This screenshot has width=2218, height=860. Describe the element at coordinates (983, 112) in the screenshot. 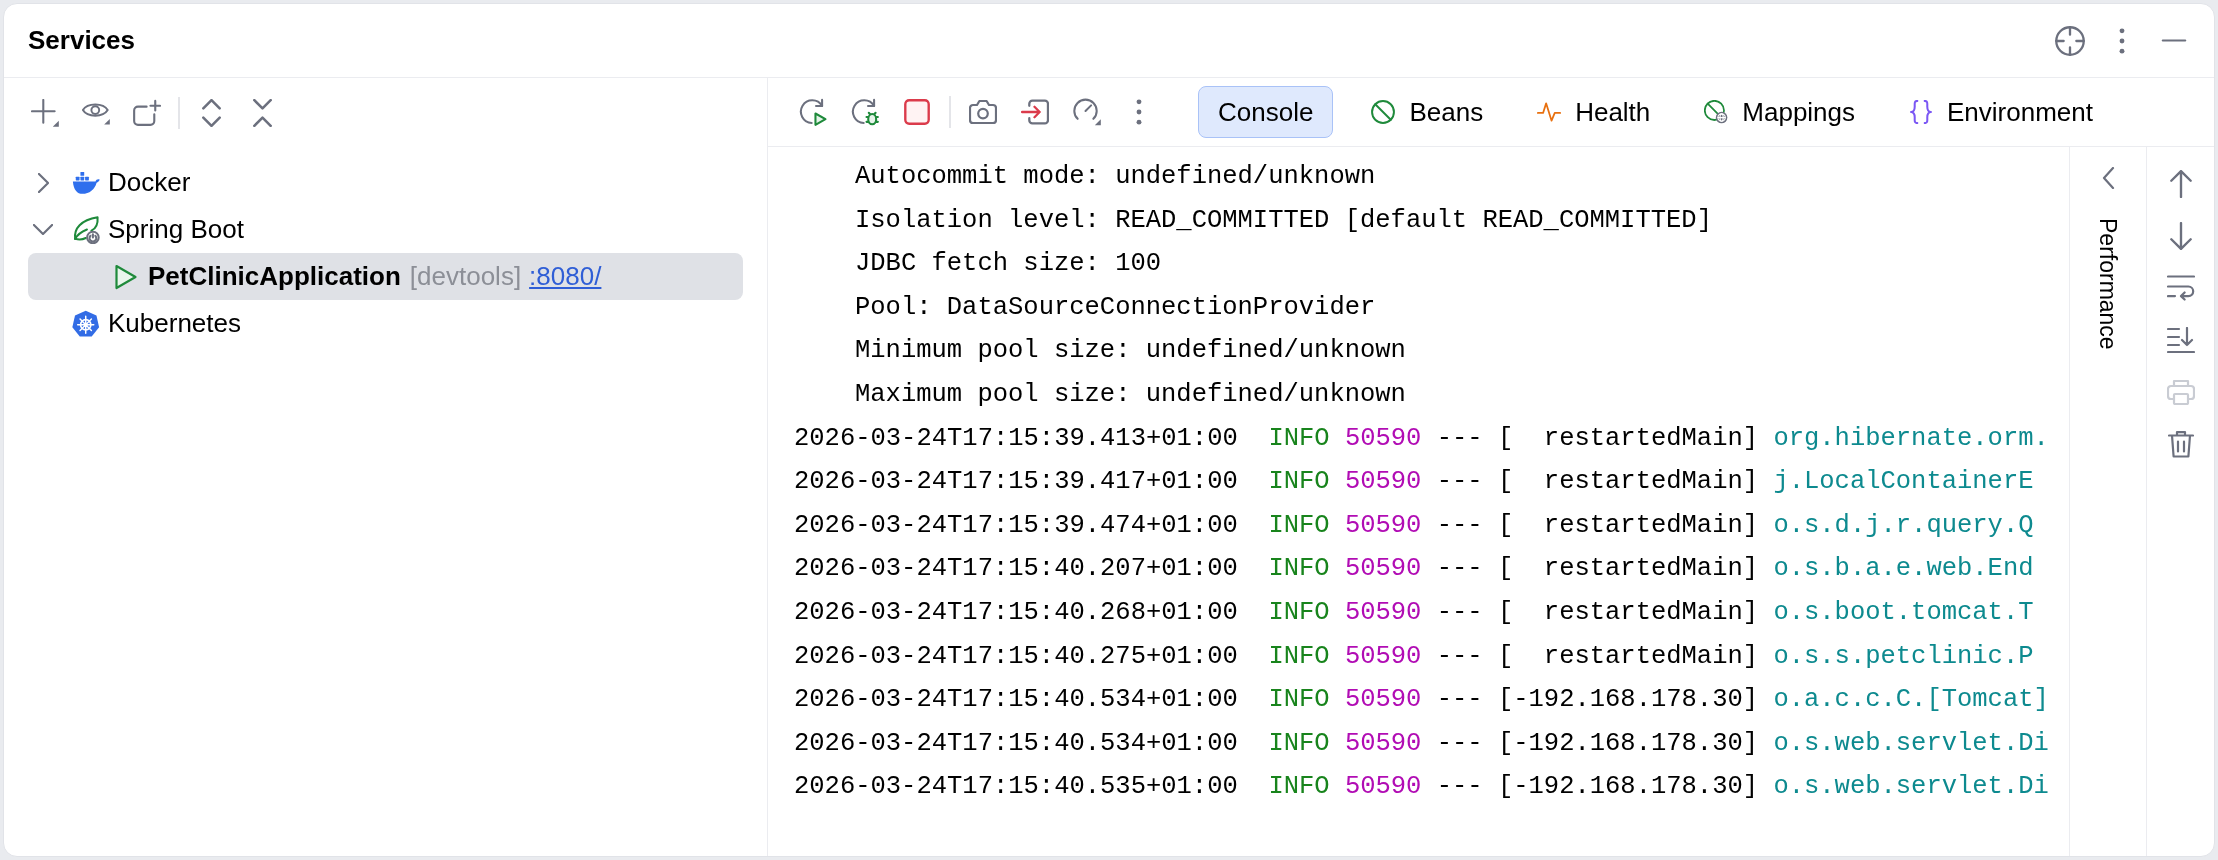

I see `camera-icon` at that location.